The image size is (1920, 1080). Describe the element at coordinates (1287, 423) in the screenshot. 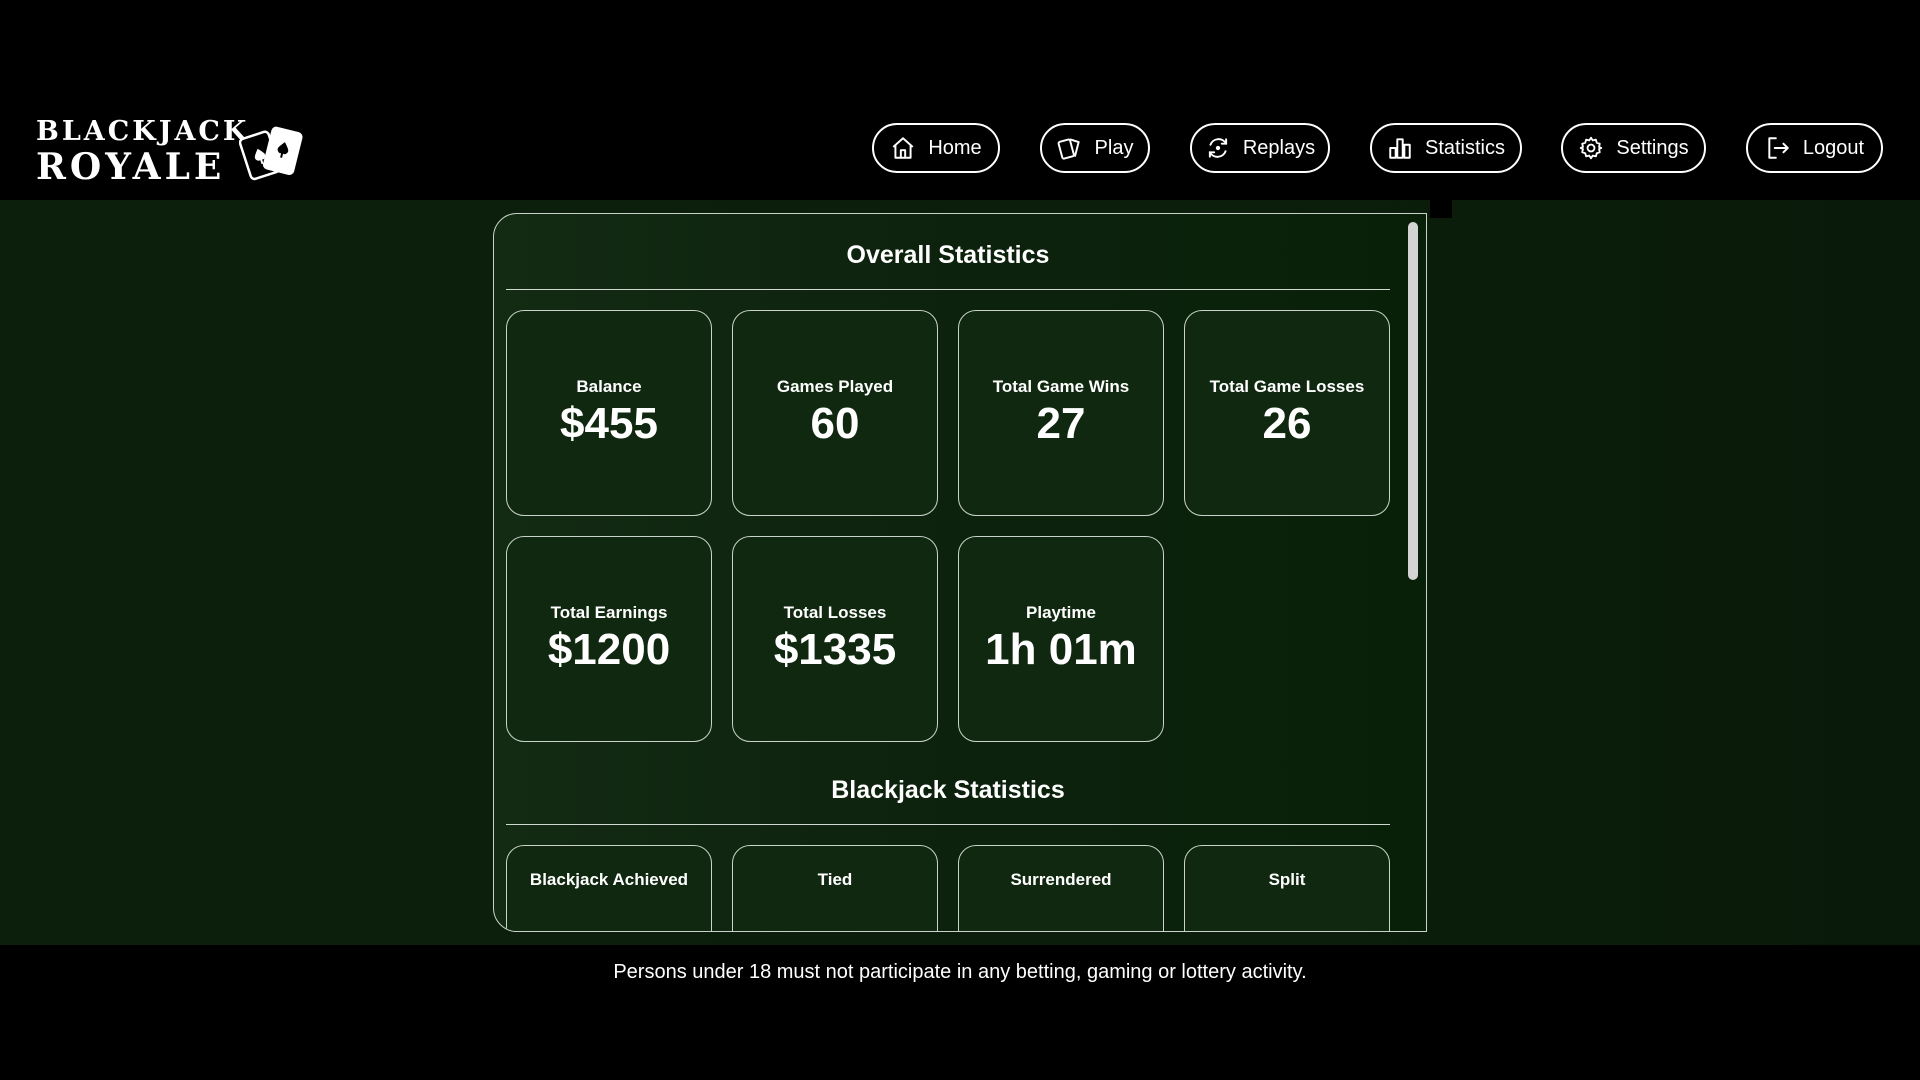

I see `stat-value: 26` at that location.